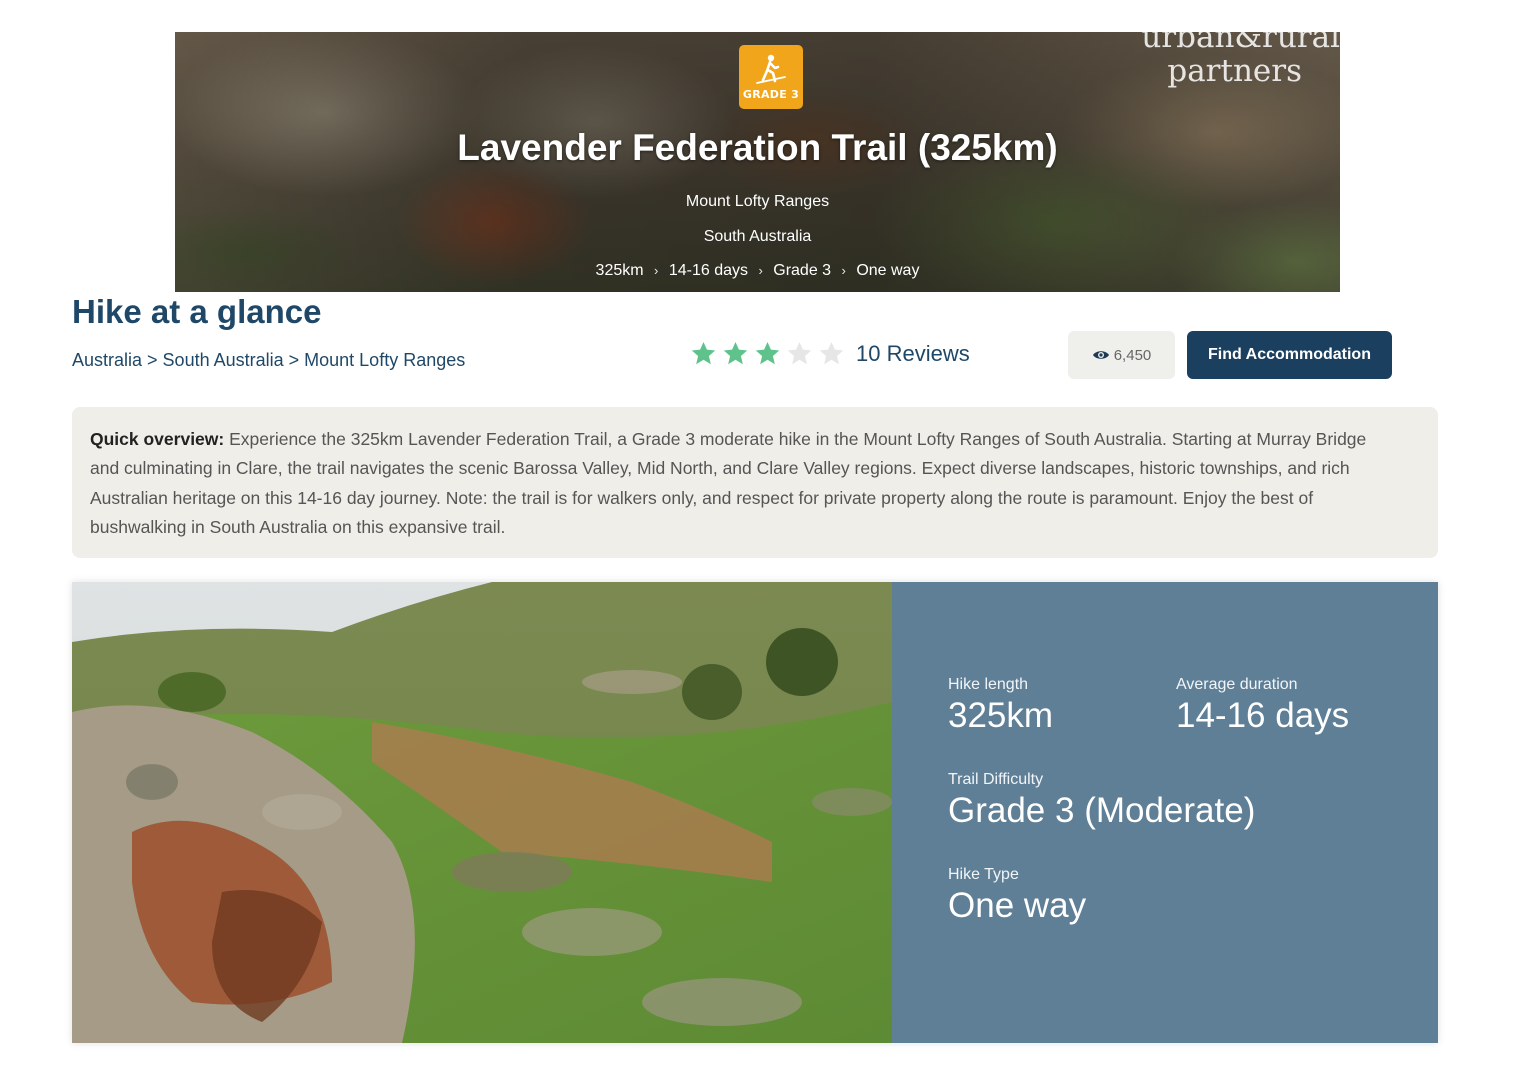 Image resolution: width=1528 pixels, height=1080 pixels. Describe the element at coordinates (1234, 71) in the screenshot. I see `watermark-line2: partners` at that location.